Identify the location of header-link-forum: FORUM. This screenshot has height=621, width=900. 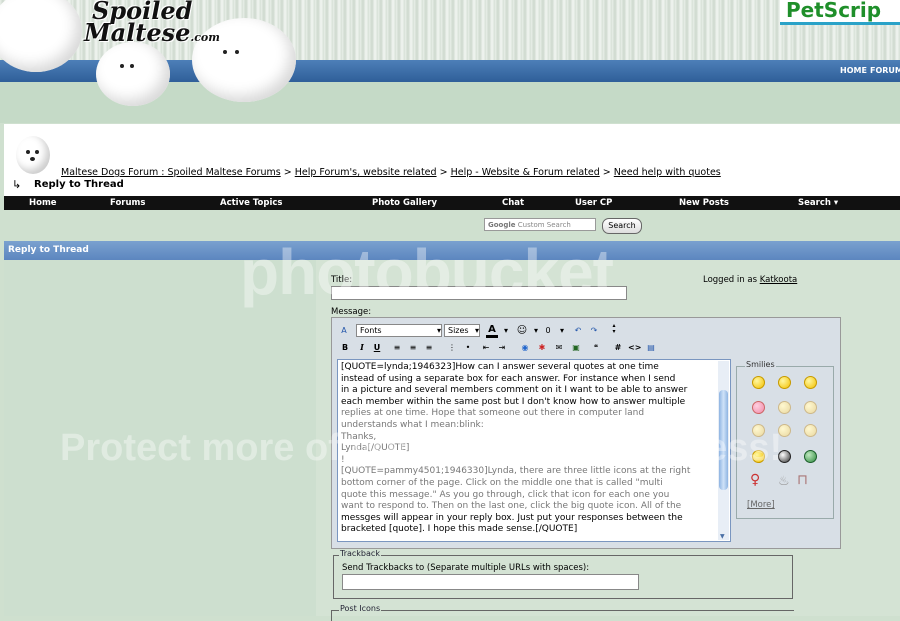
(885, 70).